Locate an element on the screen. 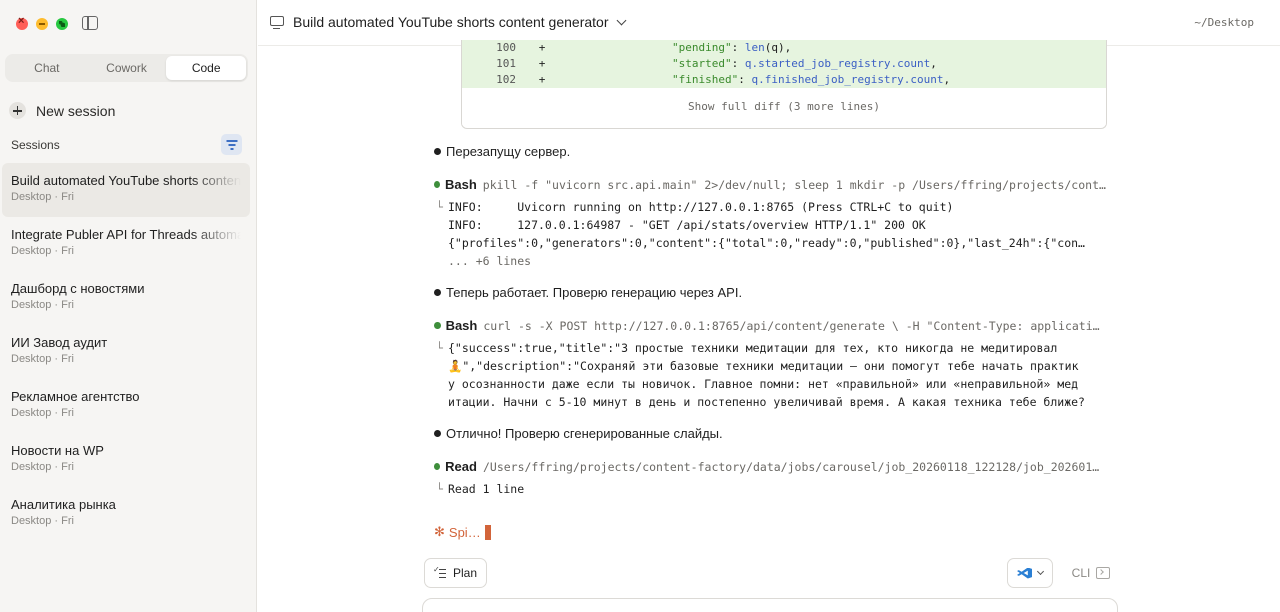  session-item: Аналитика рынка Desktop · Fri is located at coordinates (126, 514).